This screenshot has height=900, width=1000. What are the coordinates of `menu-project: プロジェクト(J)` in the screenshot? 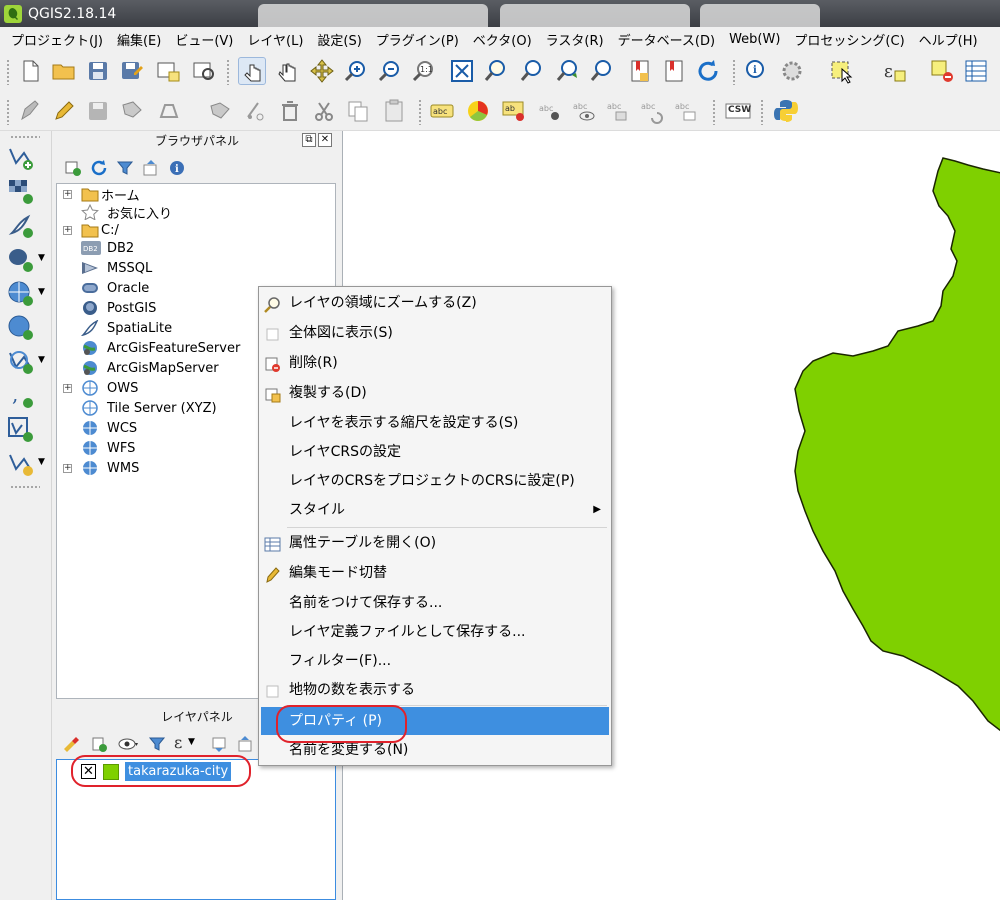 It's located at (57, 39).